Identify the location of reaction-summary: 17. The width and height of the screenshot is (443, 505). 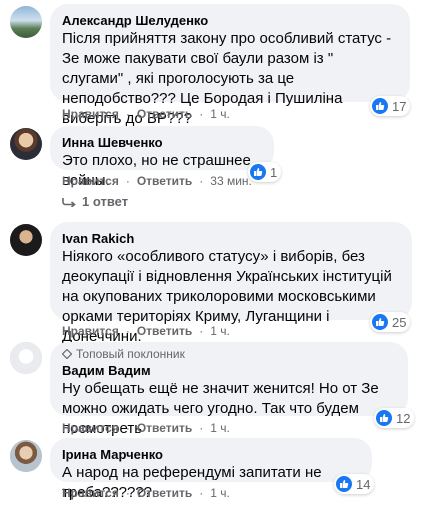
(390, 106).